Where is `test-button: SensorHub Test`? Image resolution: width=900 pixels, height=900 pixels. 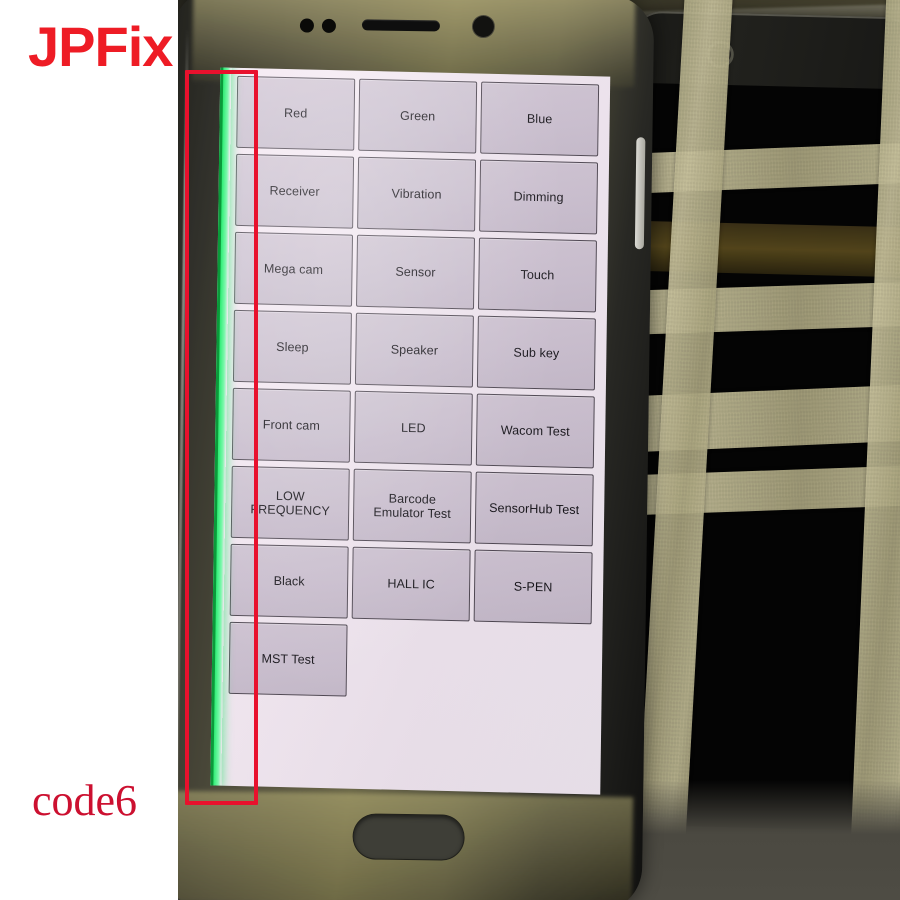 test-button: SensorHub Test is located at coordinates (534, 509).